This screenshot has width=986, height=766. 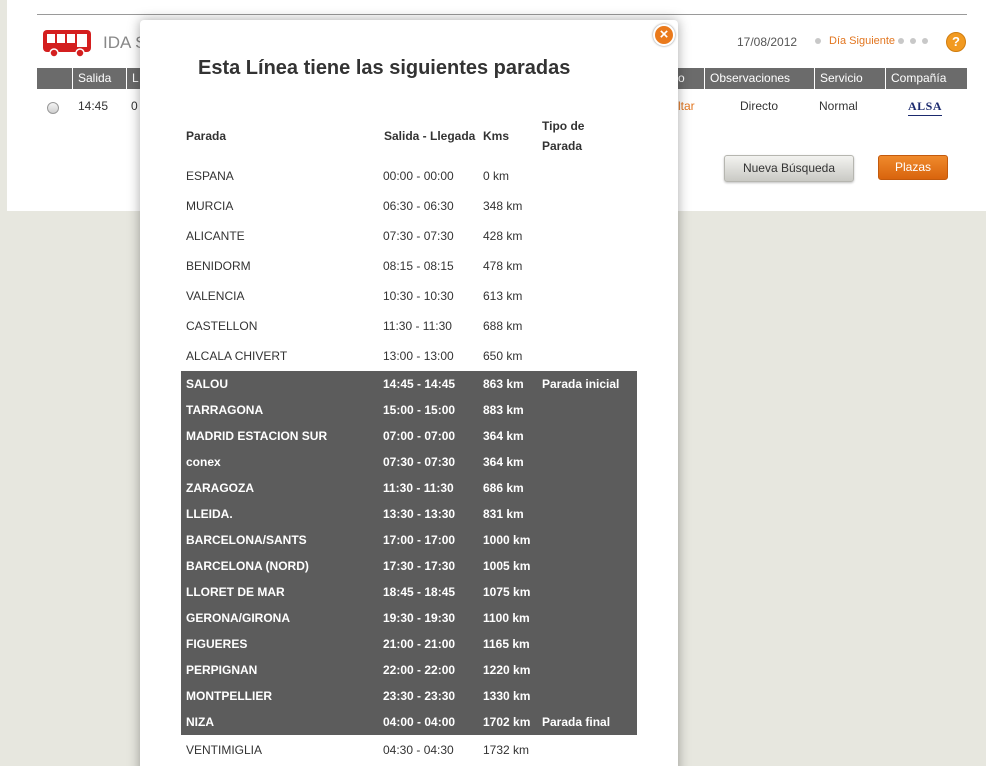 I want to click on stop-row: conex 07:30 - 07:30 364 km, so click(x=493, y=462).